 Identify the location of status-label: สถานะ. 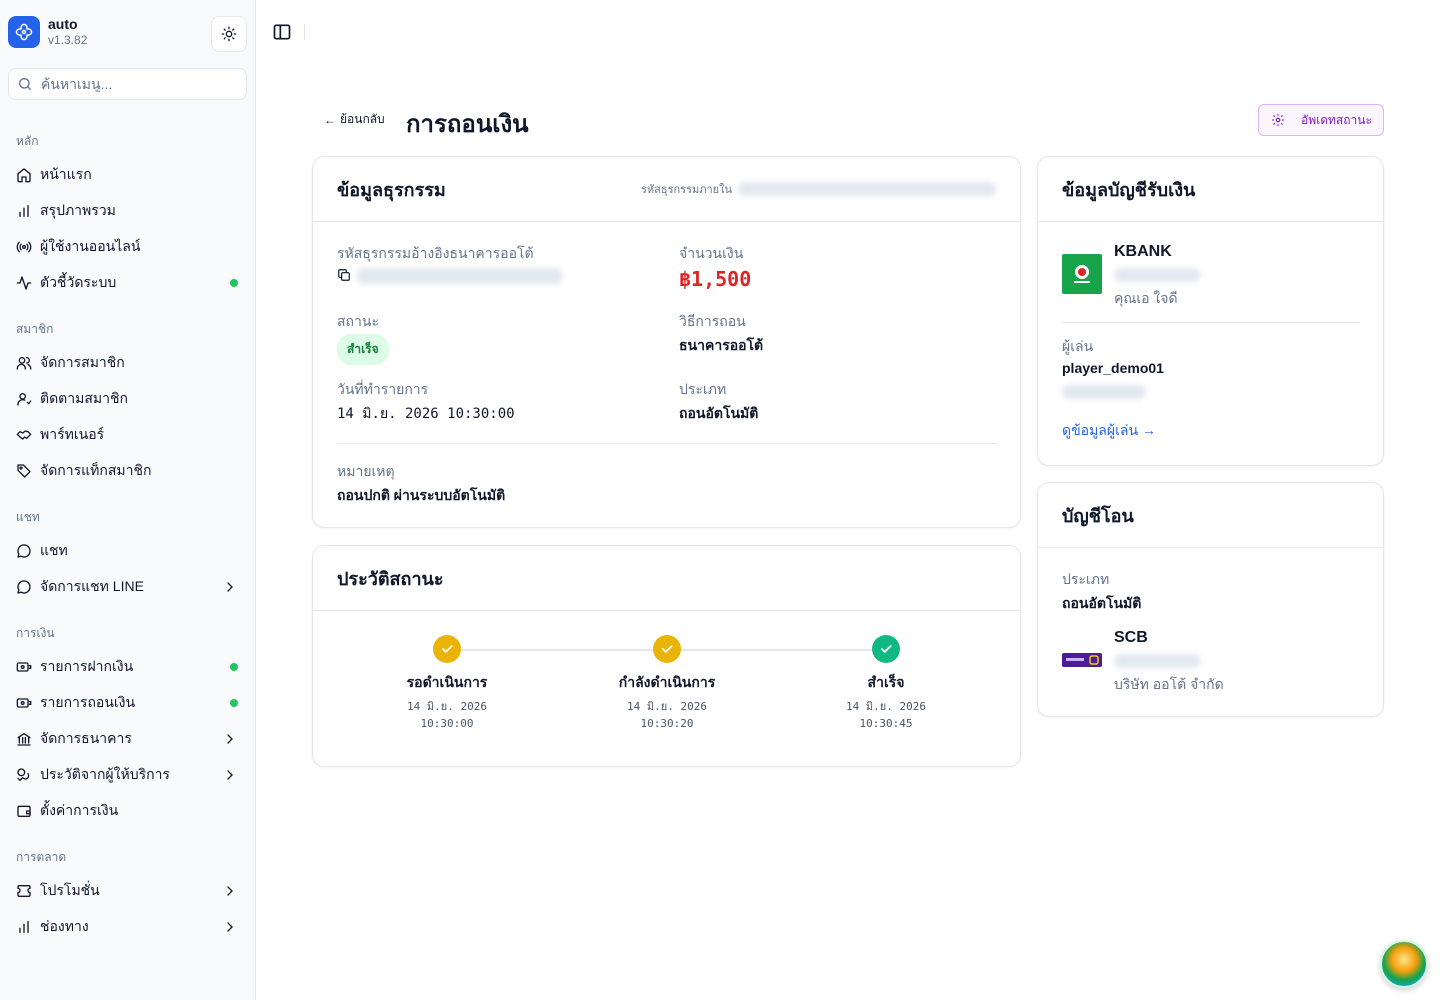
(358, 321).